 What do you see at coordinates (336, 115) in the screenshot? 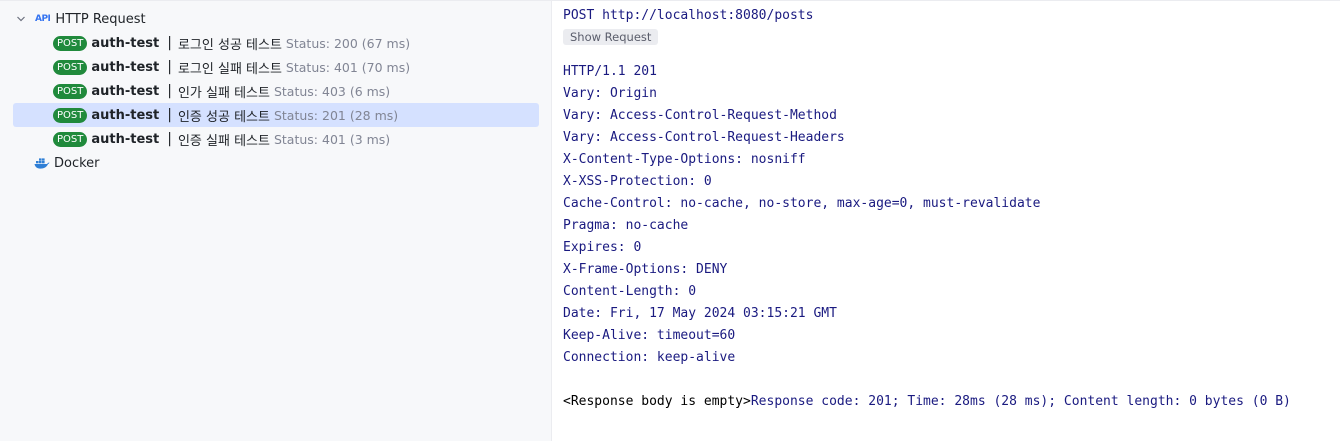
I see `request-status: Status: 201 (28 ms)` at bounding box center [336, 115].